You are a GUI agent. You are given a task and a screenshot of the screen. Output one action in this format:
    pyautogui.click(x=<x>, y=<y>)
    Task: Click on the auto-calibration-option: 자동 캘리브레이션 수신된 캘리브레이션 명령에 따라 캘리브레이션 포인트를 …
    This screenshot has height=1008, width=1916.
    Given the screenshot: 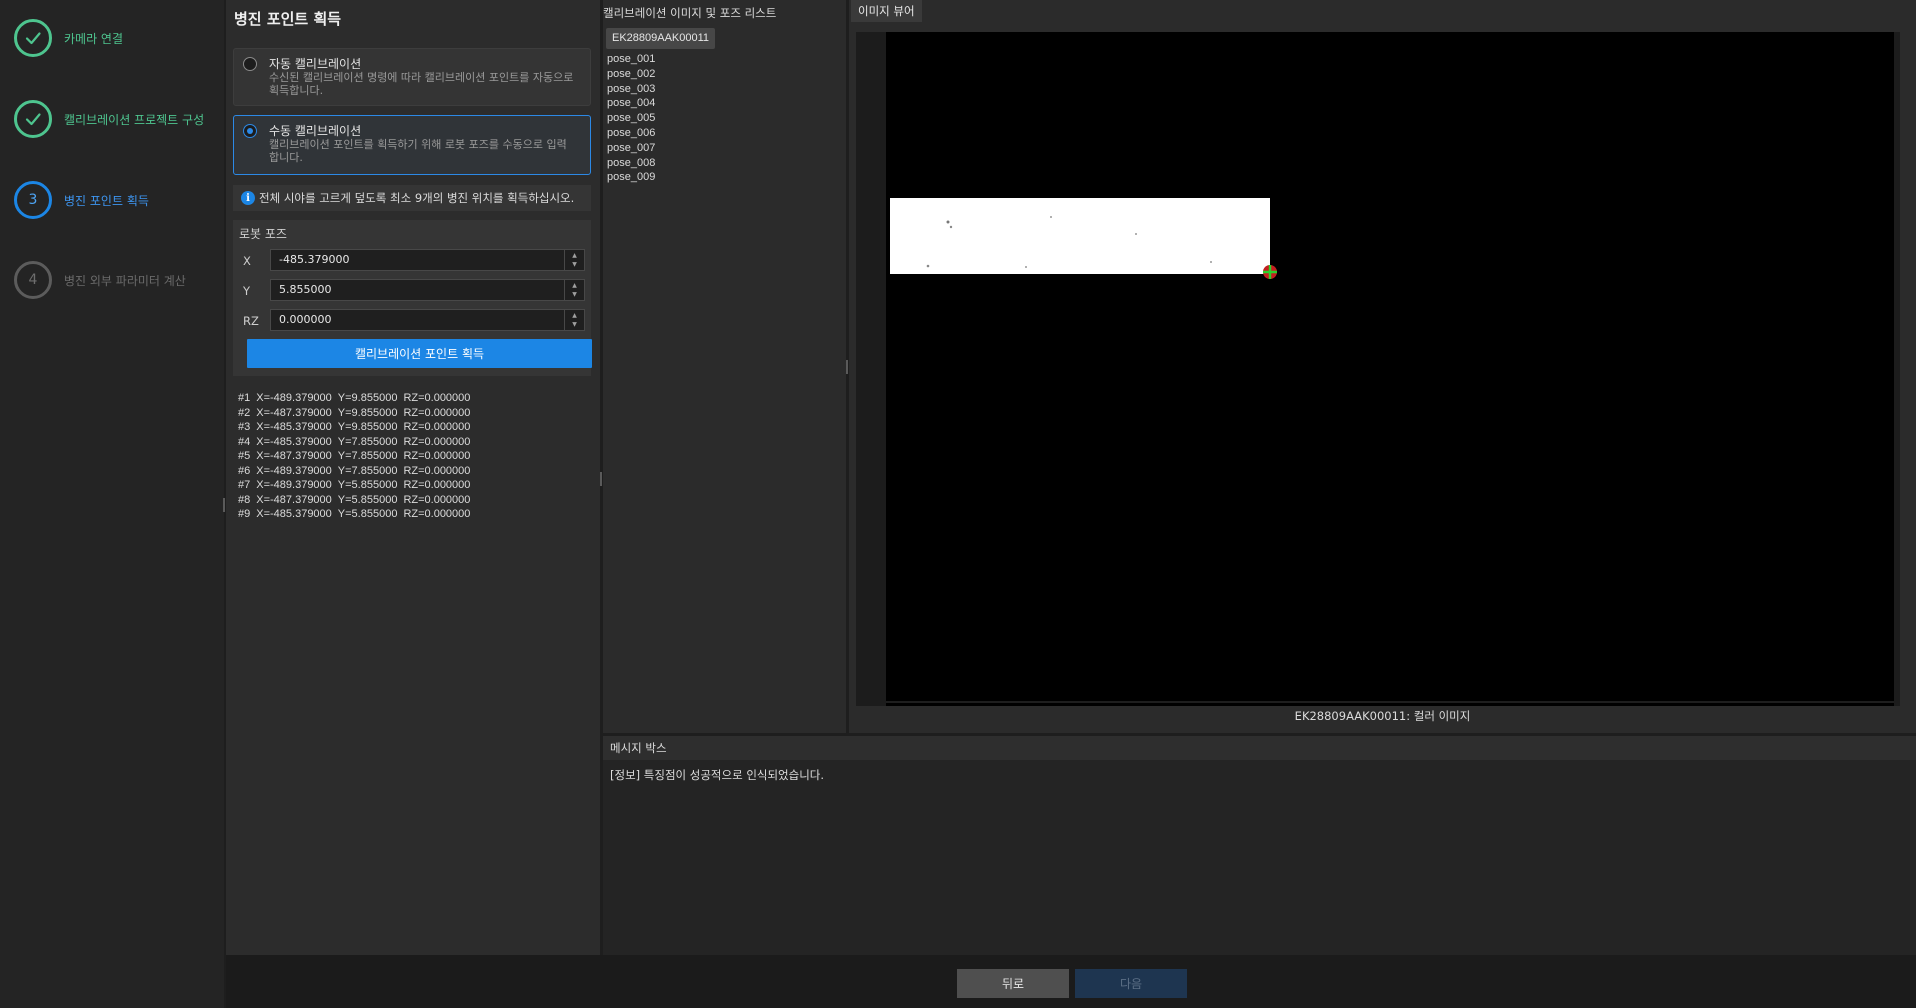 What is the action you would take?
    pyautogui.click(x=412, y=77)
    